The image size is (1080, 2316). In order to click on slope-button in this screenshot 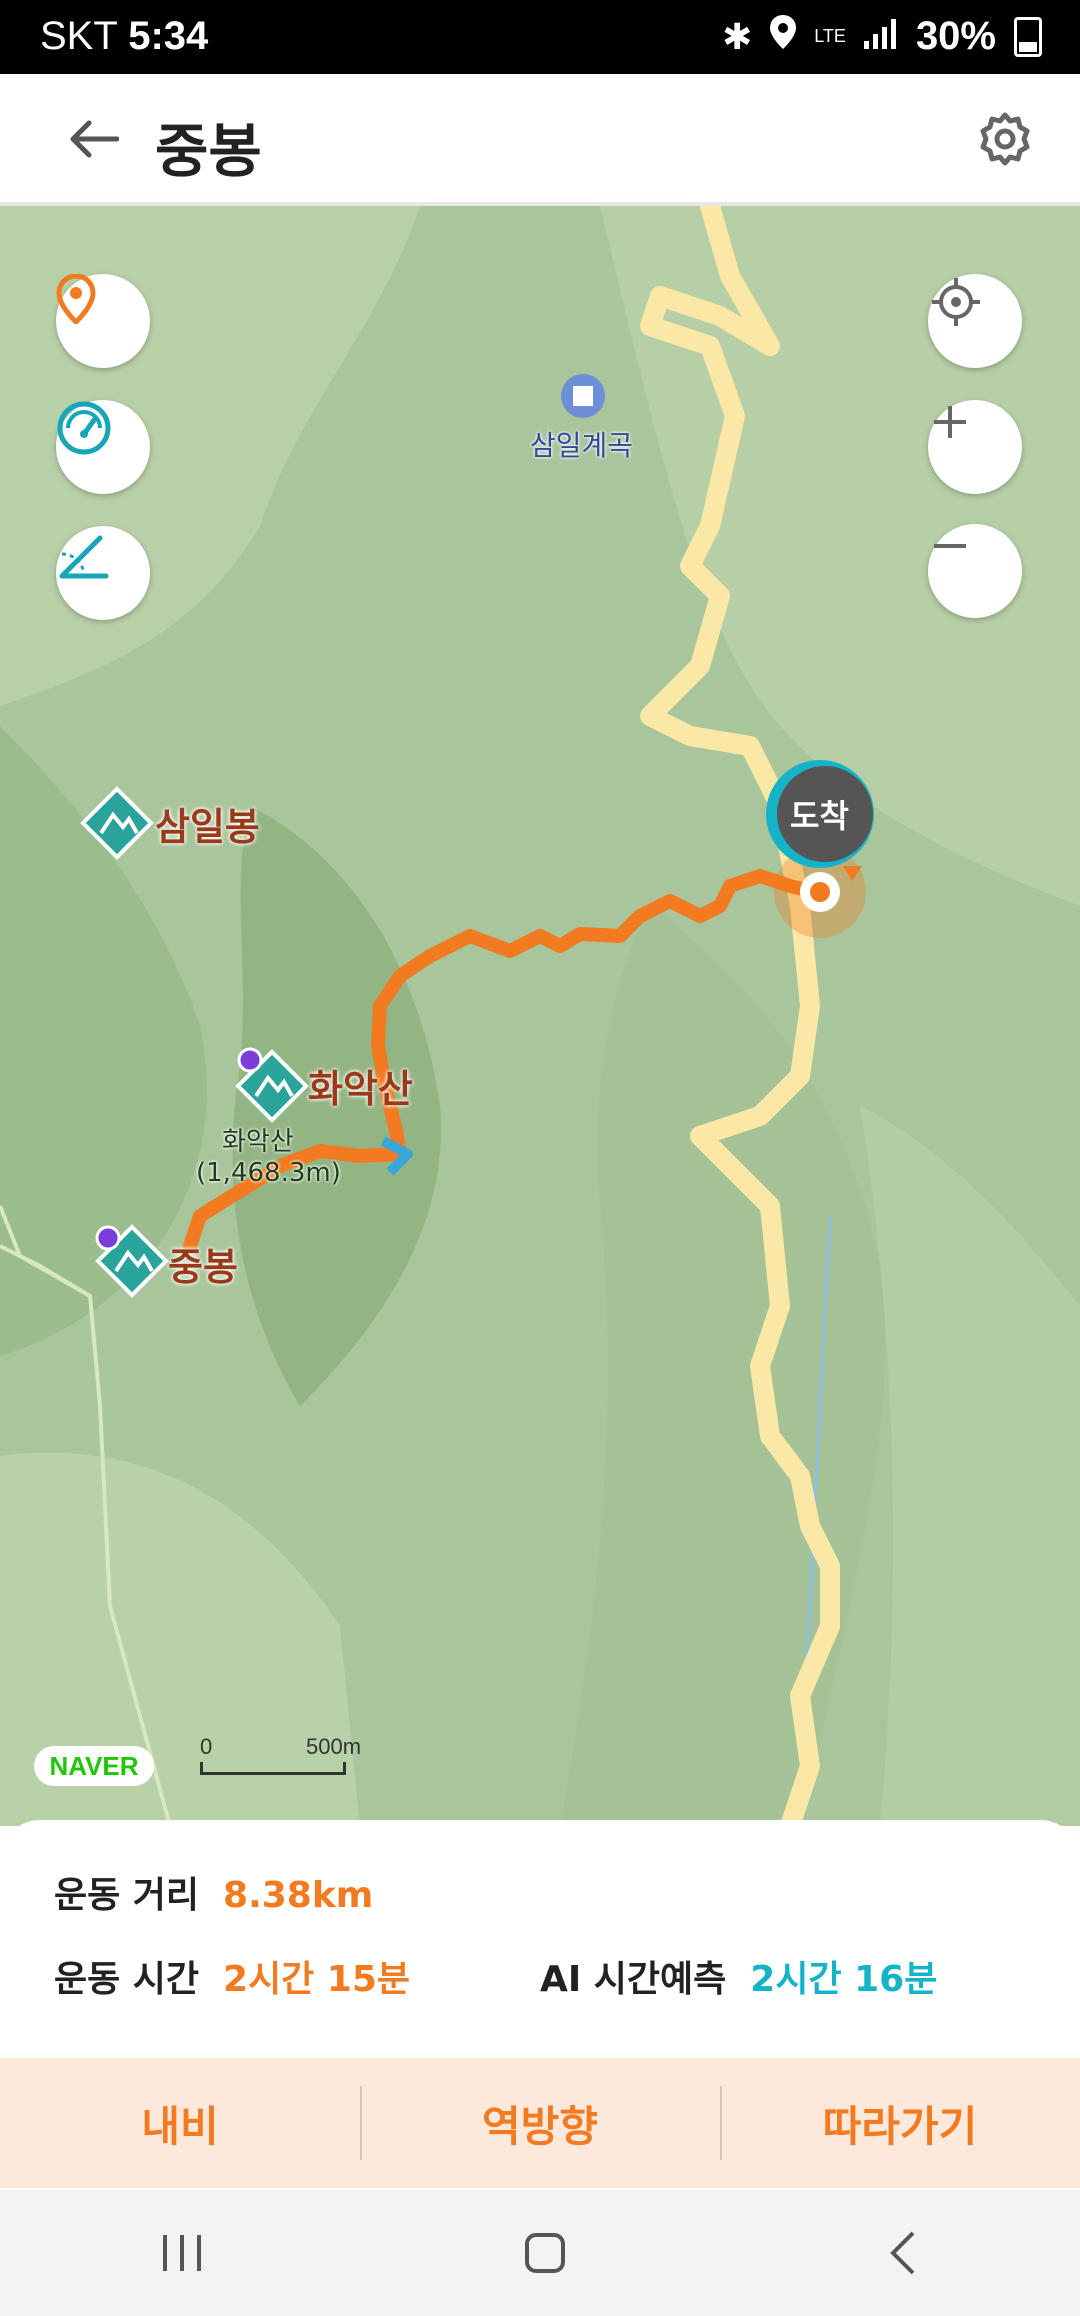, I will do `click(103, 573)`.